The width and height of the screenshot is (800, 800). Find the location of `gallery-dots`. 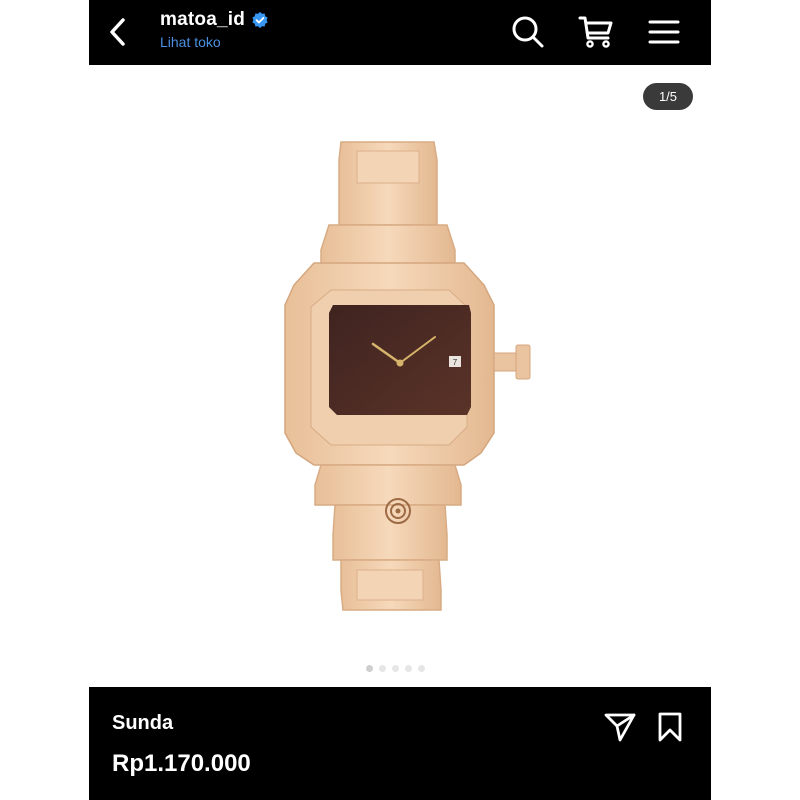

gallery-dots is located at coordinates (395, 668).